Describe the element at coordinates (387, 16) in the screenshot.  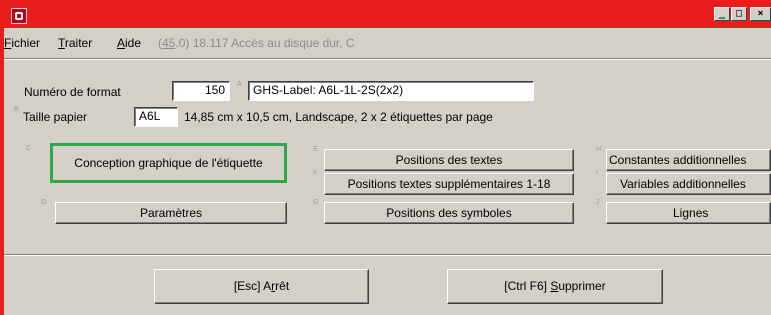
I see `title-bar: _ □ ×` at that location.